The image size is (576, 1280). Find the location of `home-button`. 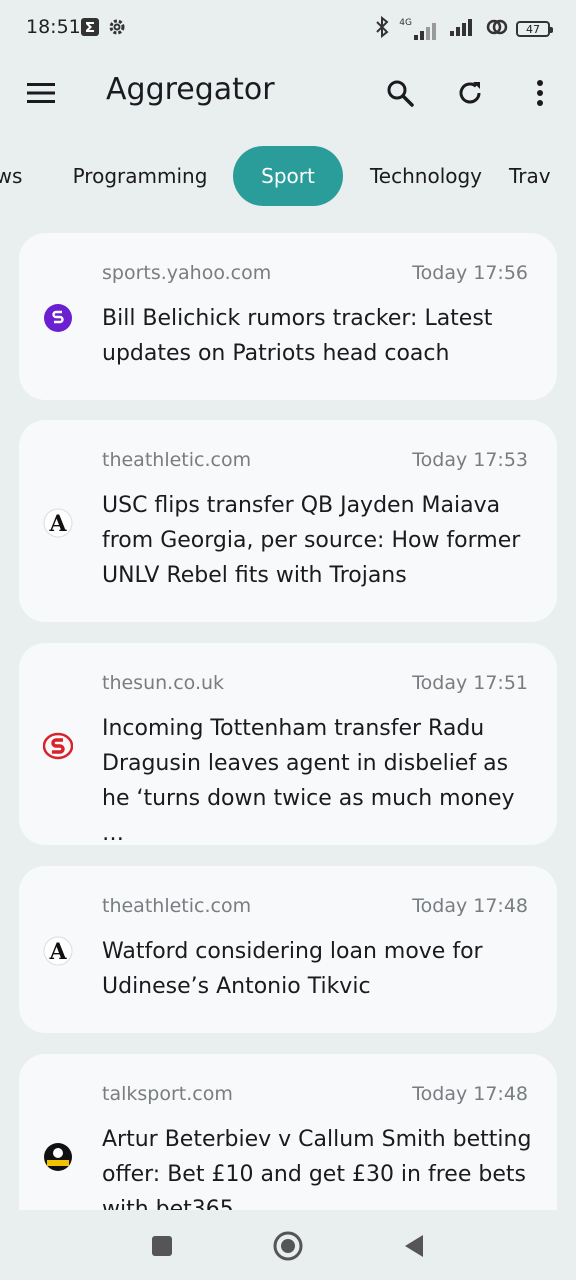

home-button is located at coordinates (288, 1246).